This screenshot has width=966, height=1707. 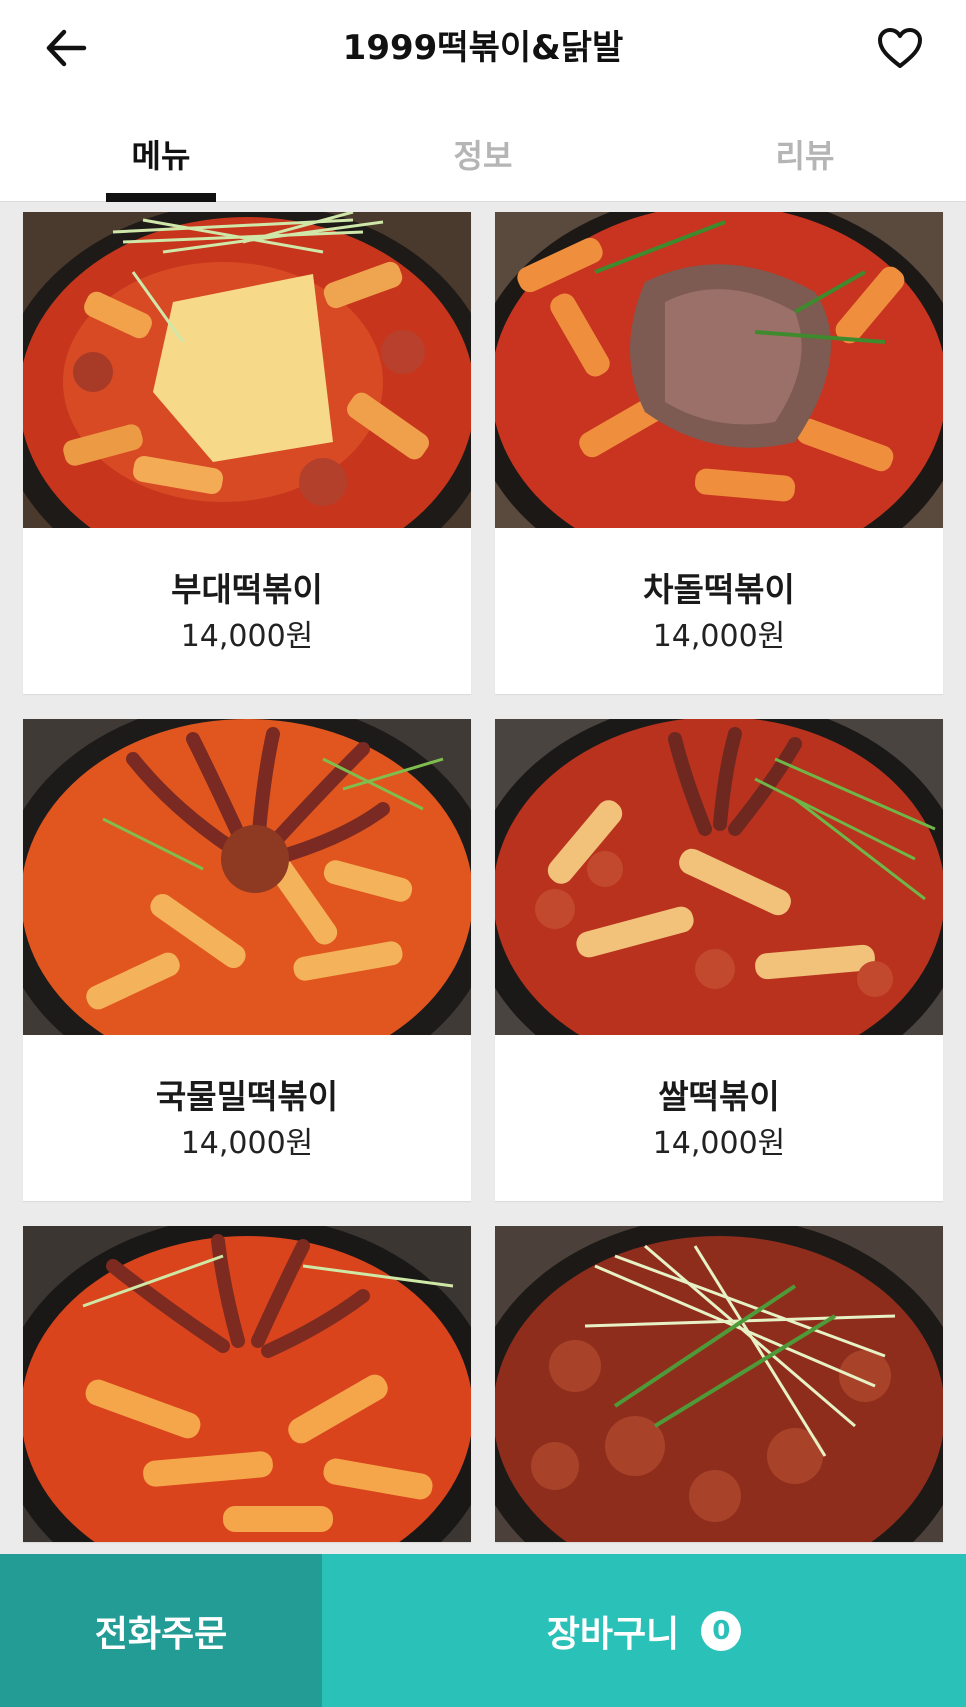 I want to click on menu-card: 차돌떡볶이 14,000원, so click(x=719, y=453).